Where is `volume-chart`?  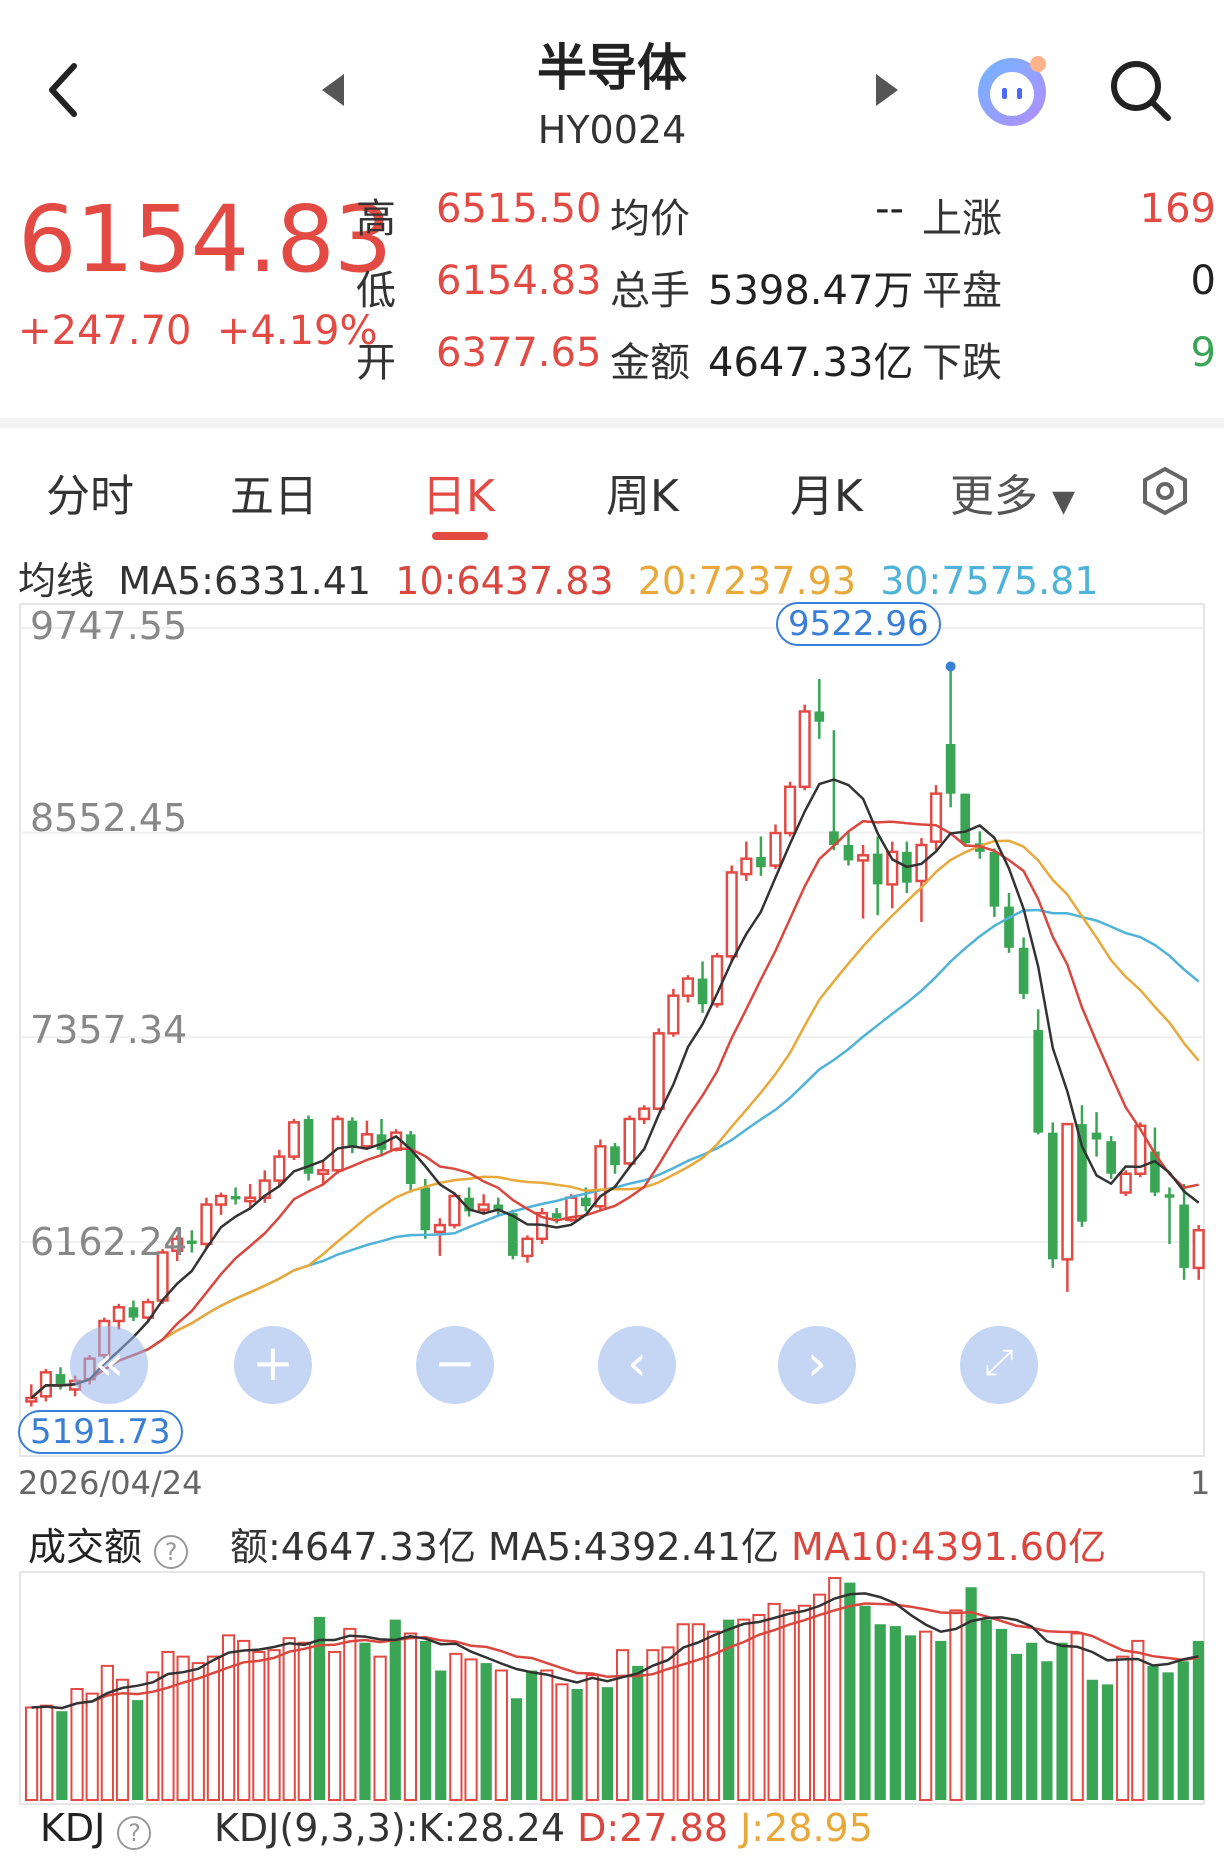
volume-chart is located at coordinates (612, 1688).